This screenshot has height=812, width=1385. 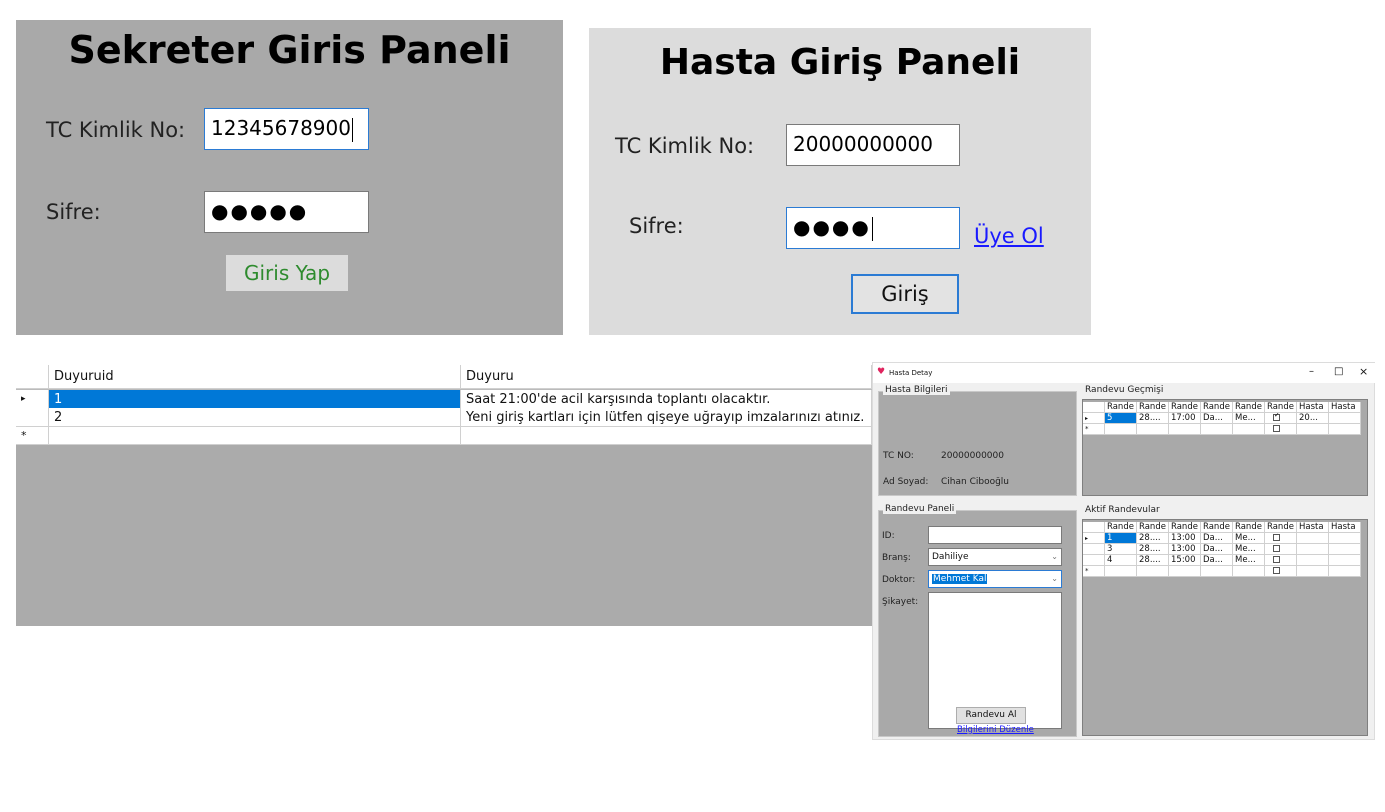 I want to click on cell-duyuru, so click(x=666, y=436).